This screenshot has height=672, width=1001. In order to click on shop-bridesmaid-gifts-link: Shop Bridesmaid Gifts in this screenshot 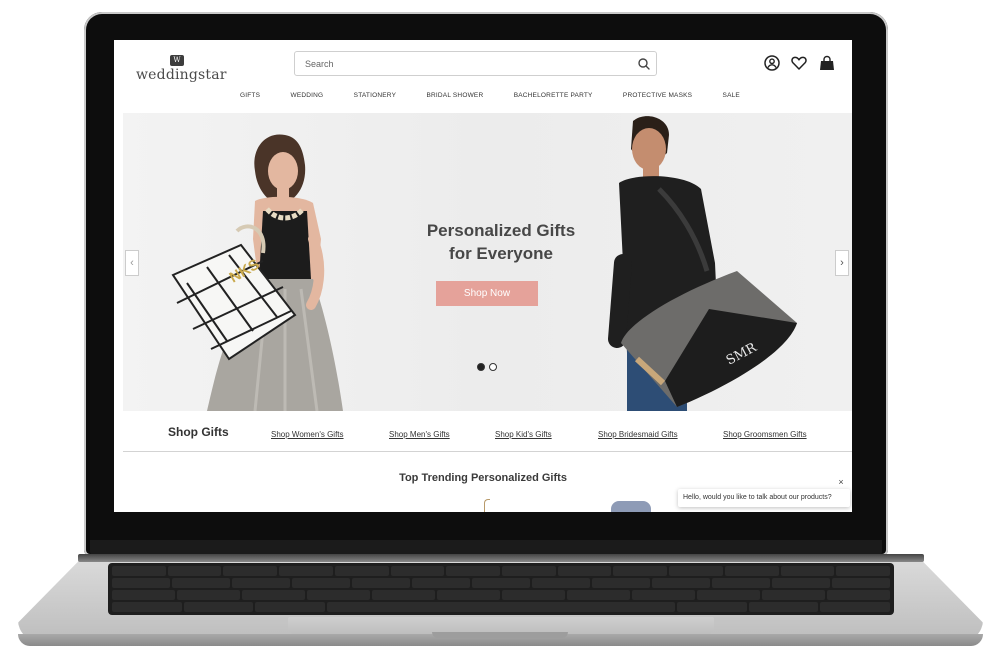, I will do `click(638, 434)`.